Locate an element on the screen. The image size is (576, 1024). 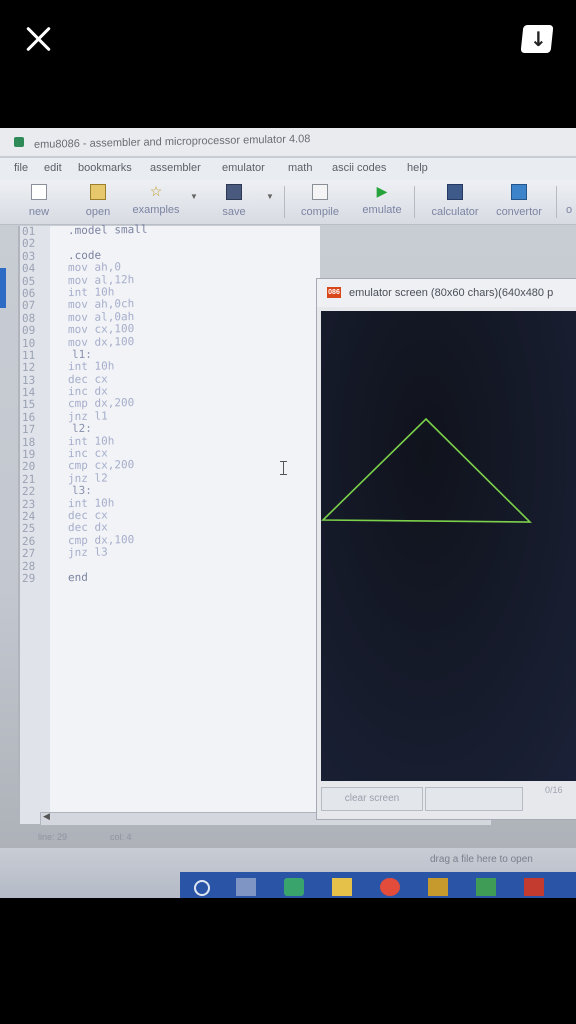
emulator-window-icon: 086 is located at coordinates (334, 292).